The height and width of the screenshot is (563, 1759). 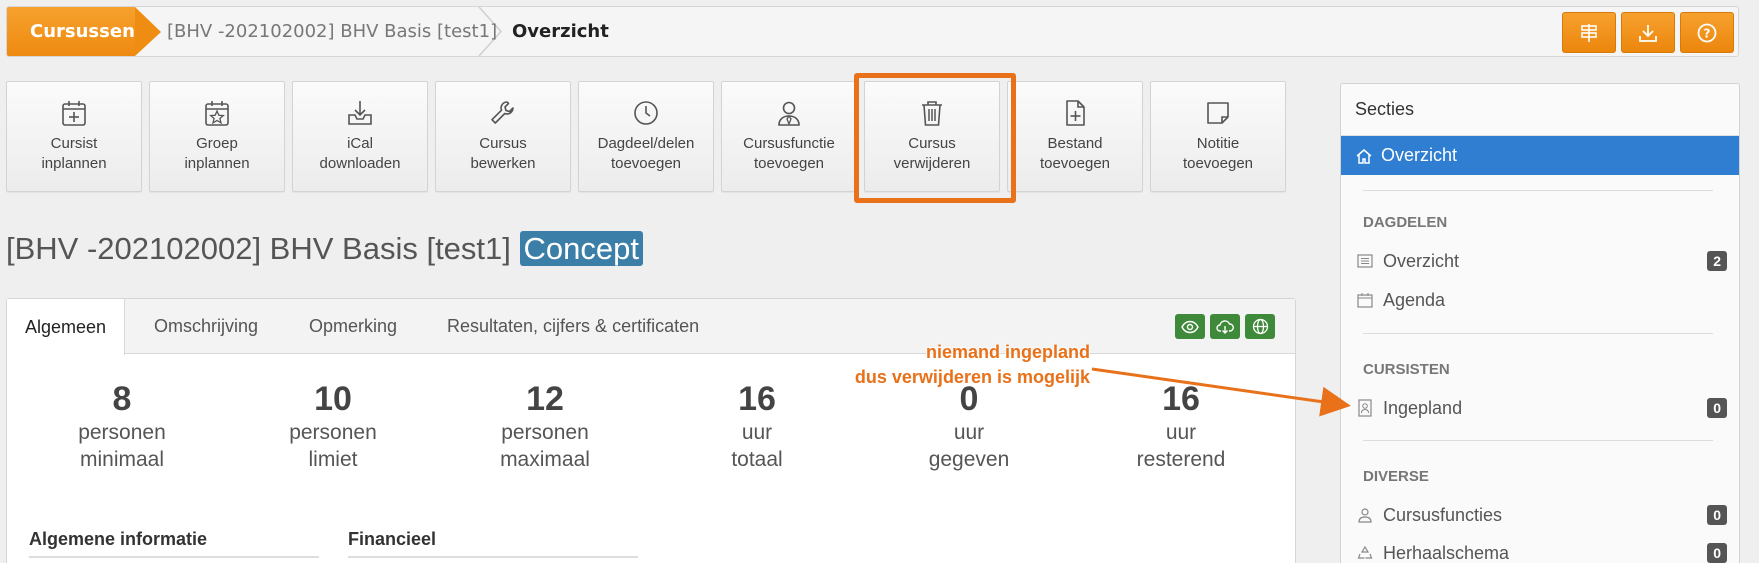 I want to click on sidebar-item-label: Ingepland, so click(x=1423, y=407).